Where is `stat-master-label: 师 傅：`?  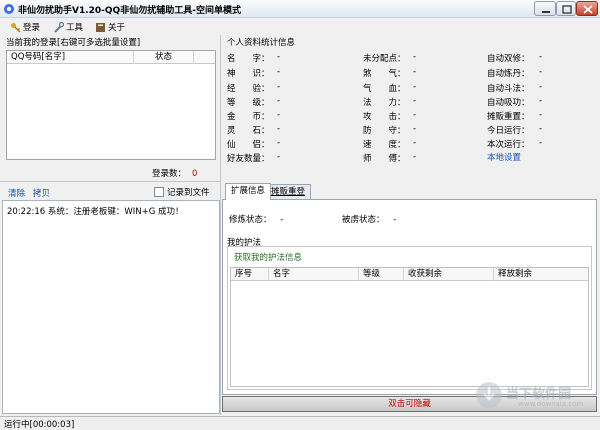 stat-master-label: 师 傅： is located at coordinates (384, 159).